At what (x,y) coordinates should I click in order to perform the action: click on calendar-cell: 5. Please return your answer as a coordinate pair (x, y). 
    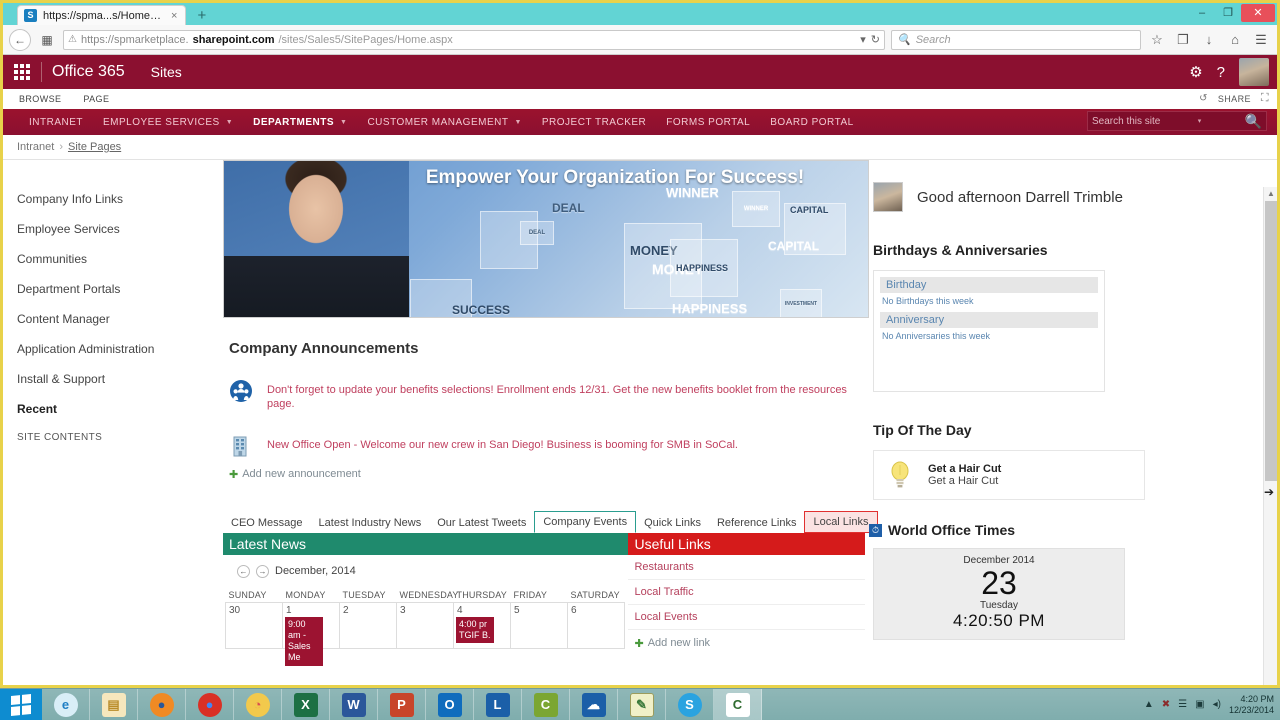
    Looking at the image, I should click on (539, 625).